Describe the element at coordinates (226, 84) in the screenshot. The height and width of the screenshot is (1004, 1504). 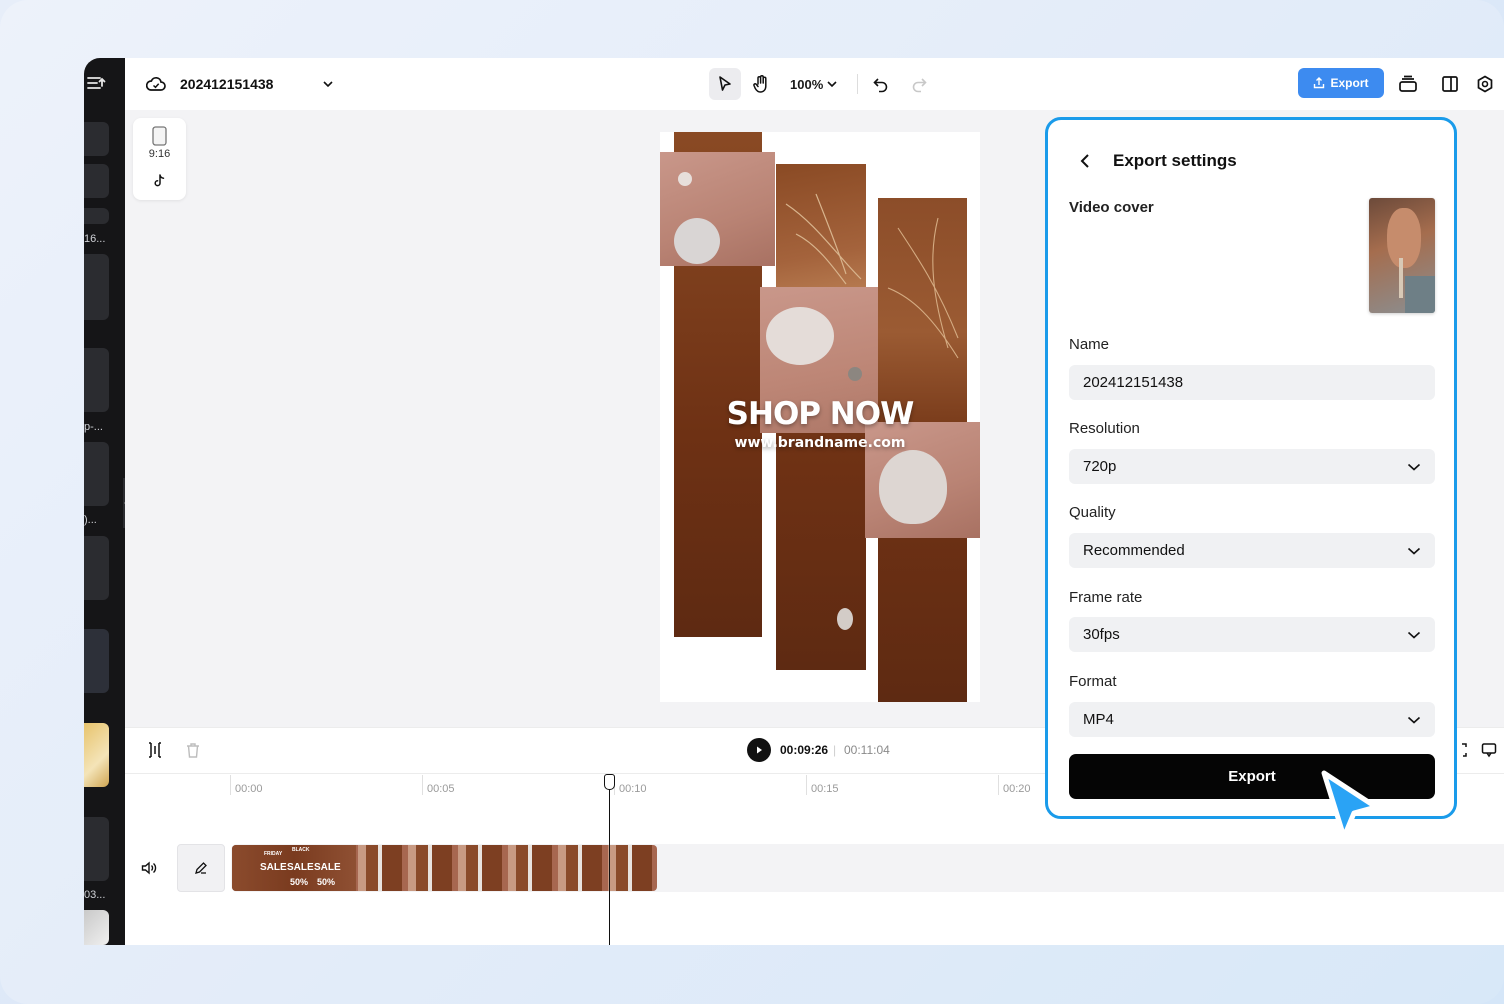
I see `project-name: 202412151438` at that location.